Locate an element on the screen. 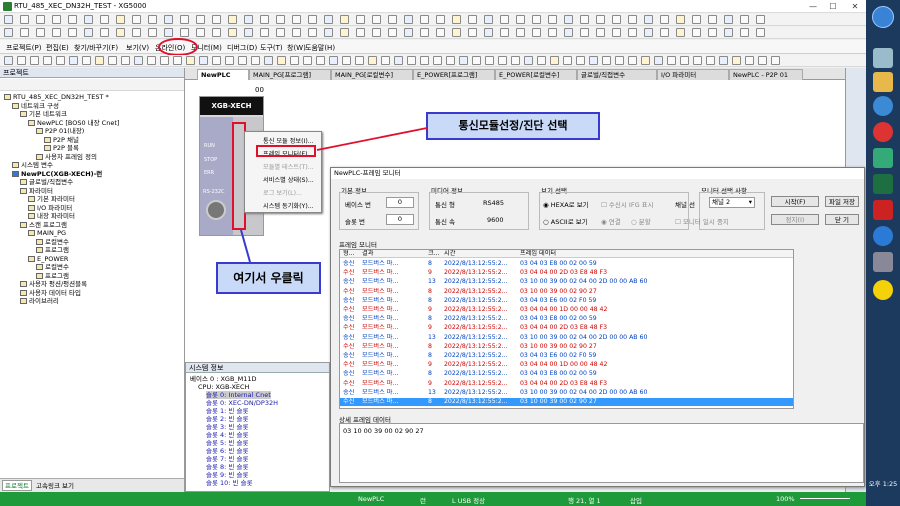  split-radio: ○ 분할 is located at coordinates (641, 221).